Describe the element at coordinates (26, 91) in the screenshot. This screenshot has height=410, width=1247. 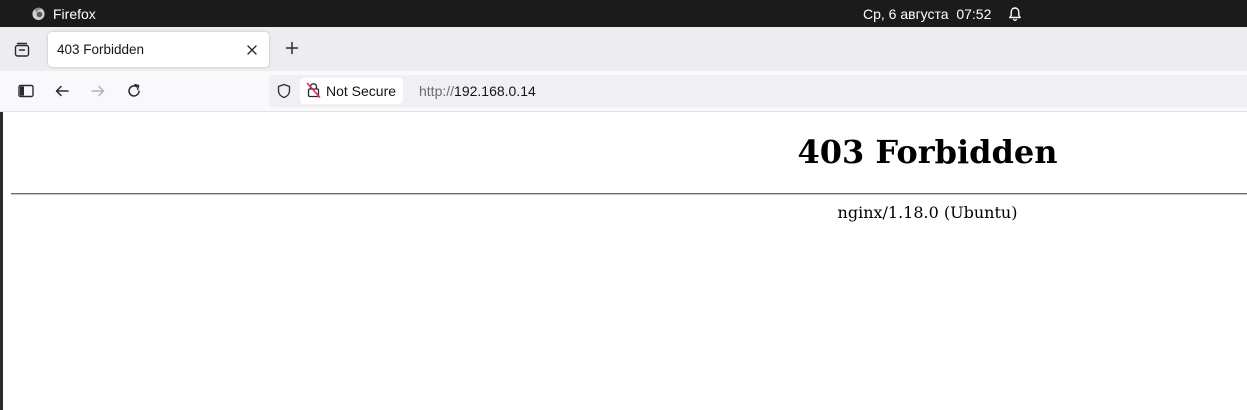
I see `sidebar-icon` at that location.